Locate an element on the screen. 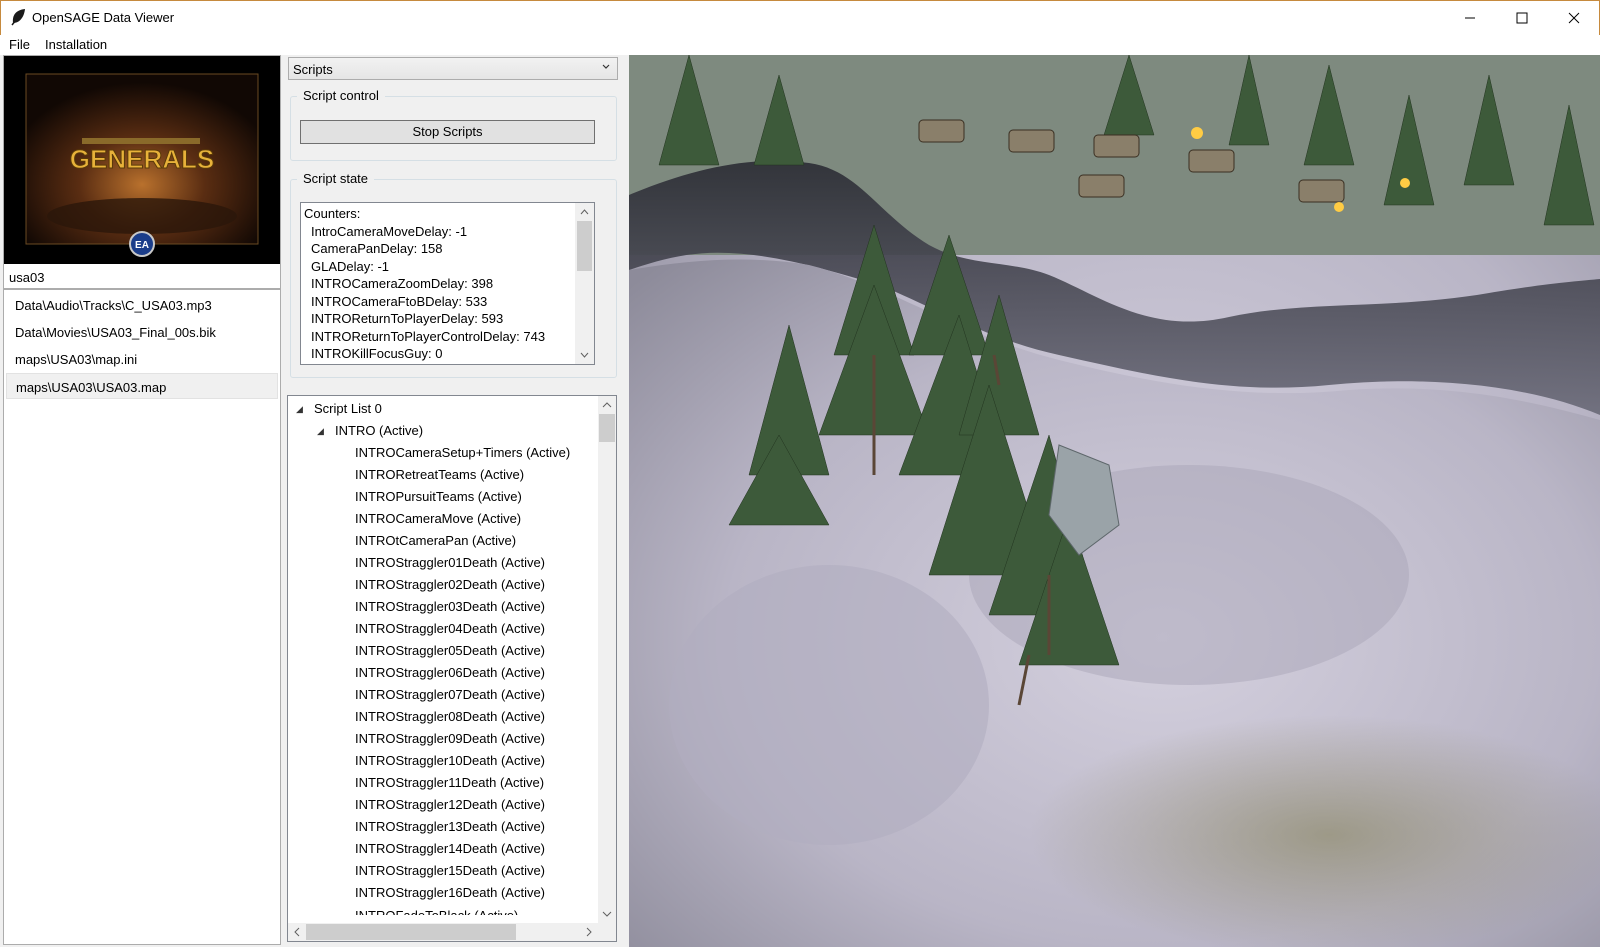 The image size is (1600, 947). stop-scripts-button: Stop Scripts is located at coordinates (447, 132).